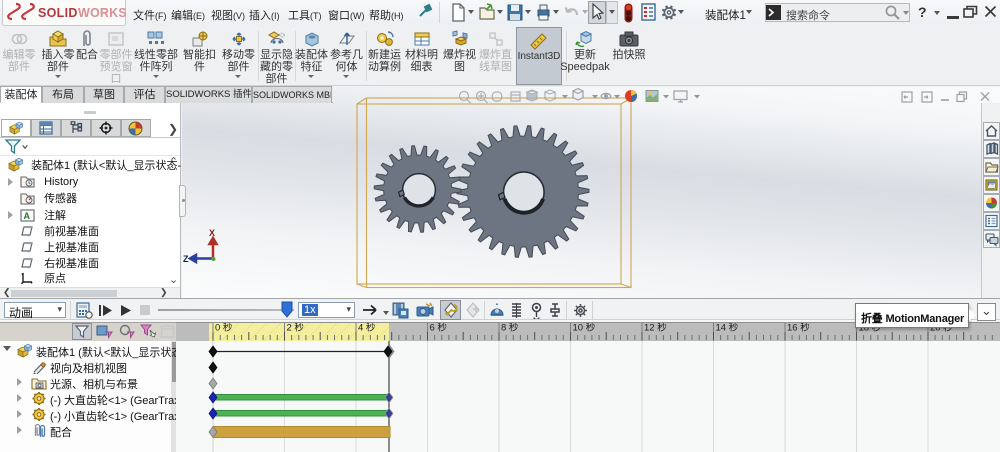 The height and width of the screenshot is (452, 1000). I want to click on svg-text: A, so click(27, 216).